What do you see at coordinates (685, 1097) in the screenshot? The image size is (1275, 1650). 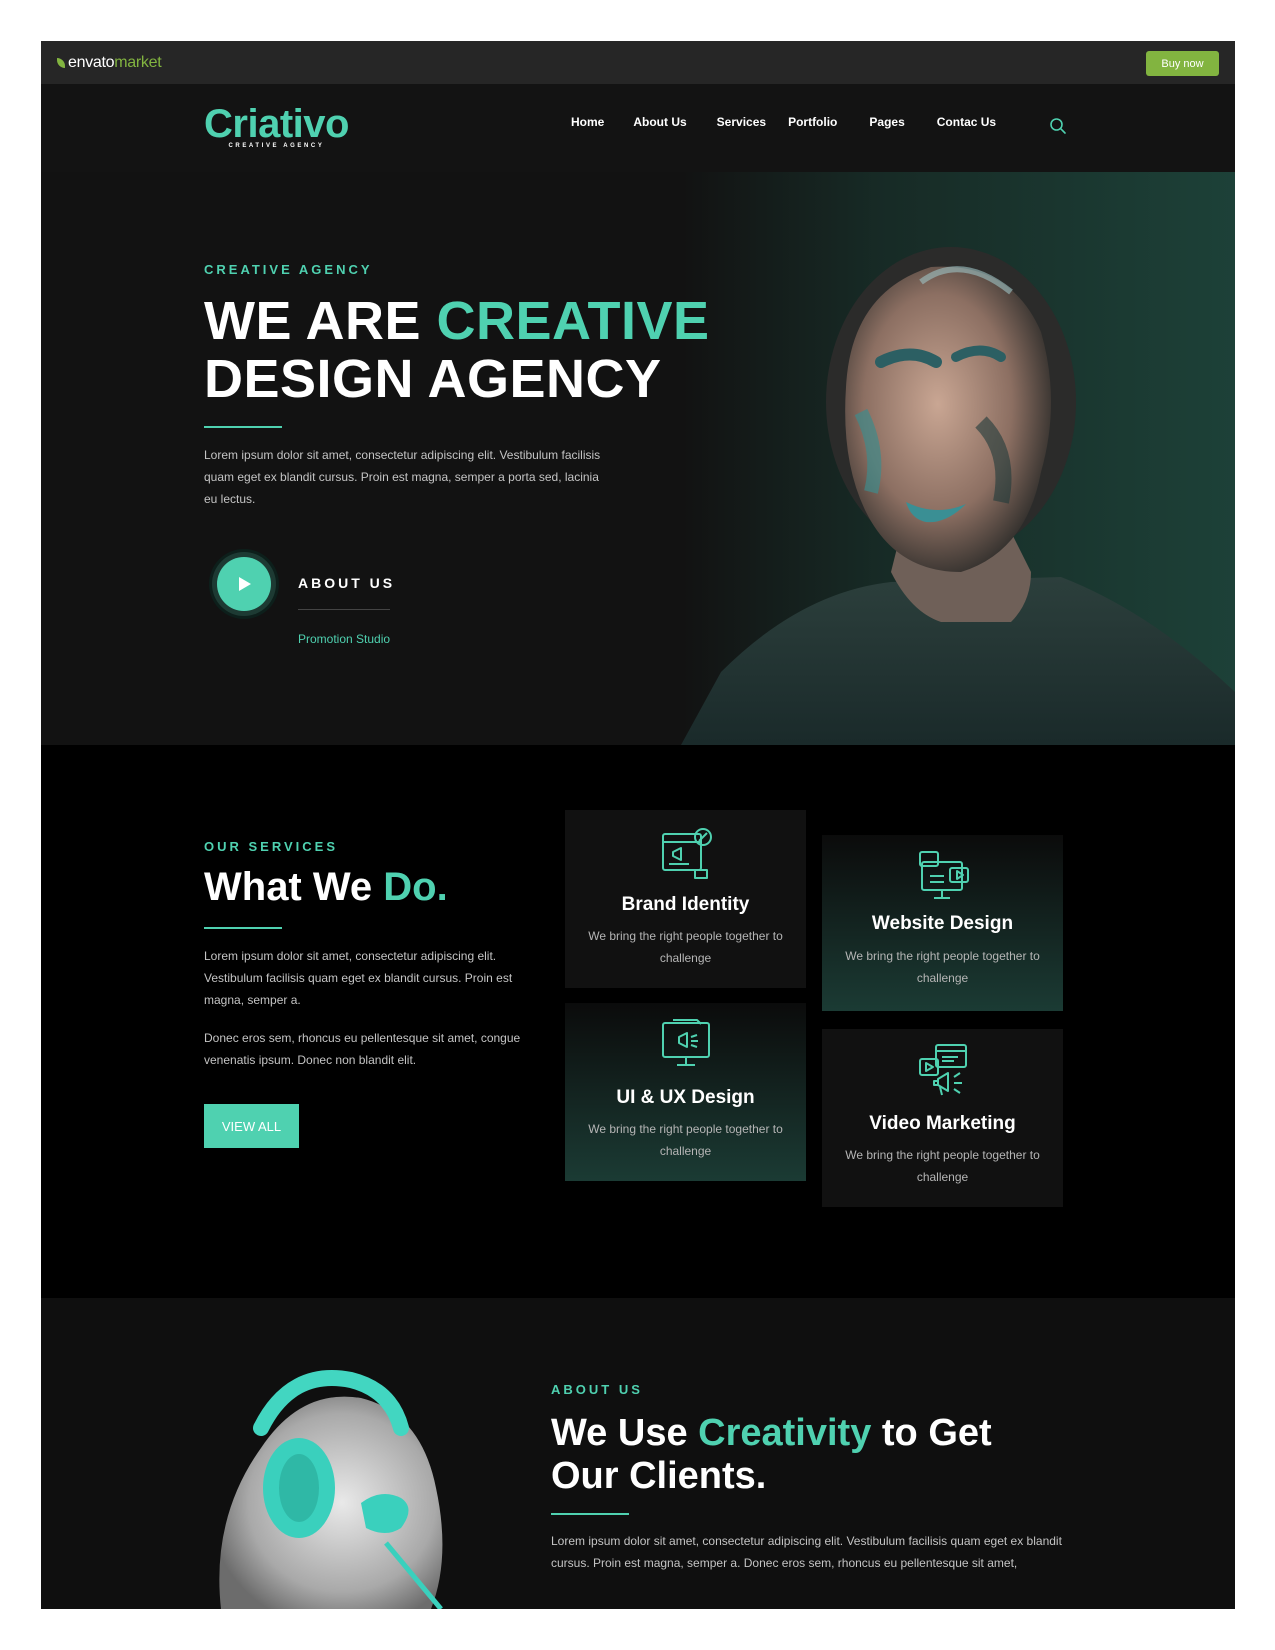 I see `service-card-title: UI & UX Design` at bounding box center [685, 1097].